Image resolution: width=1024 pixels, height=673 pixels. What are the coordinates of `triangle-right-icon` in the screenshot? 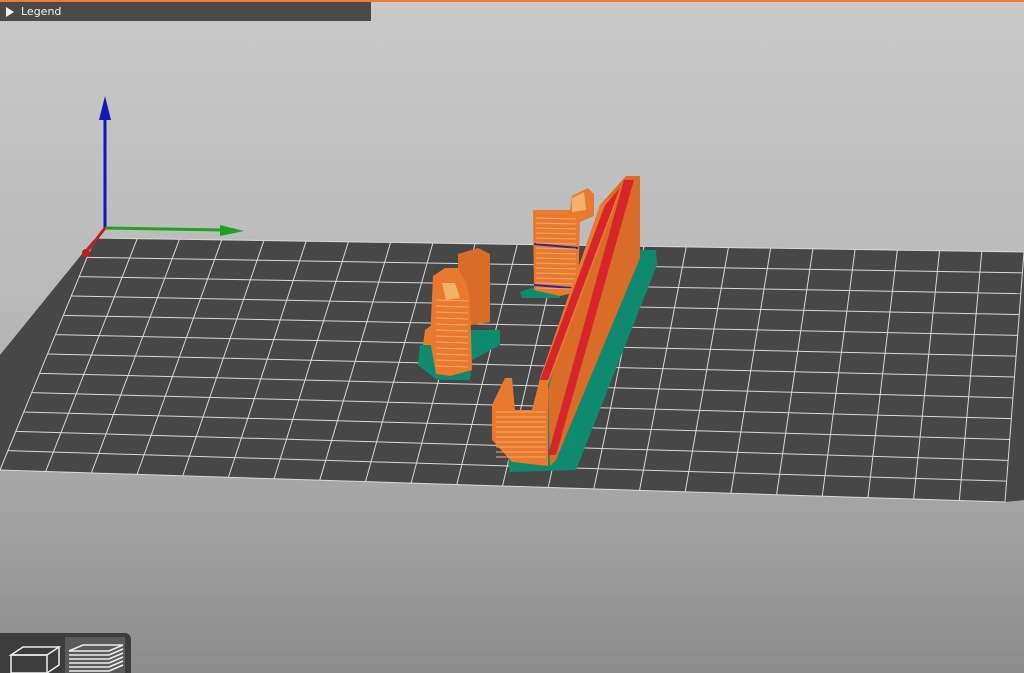 It's located at (10, 11).